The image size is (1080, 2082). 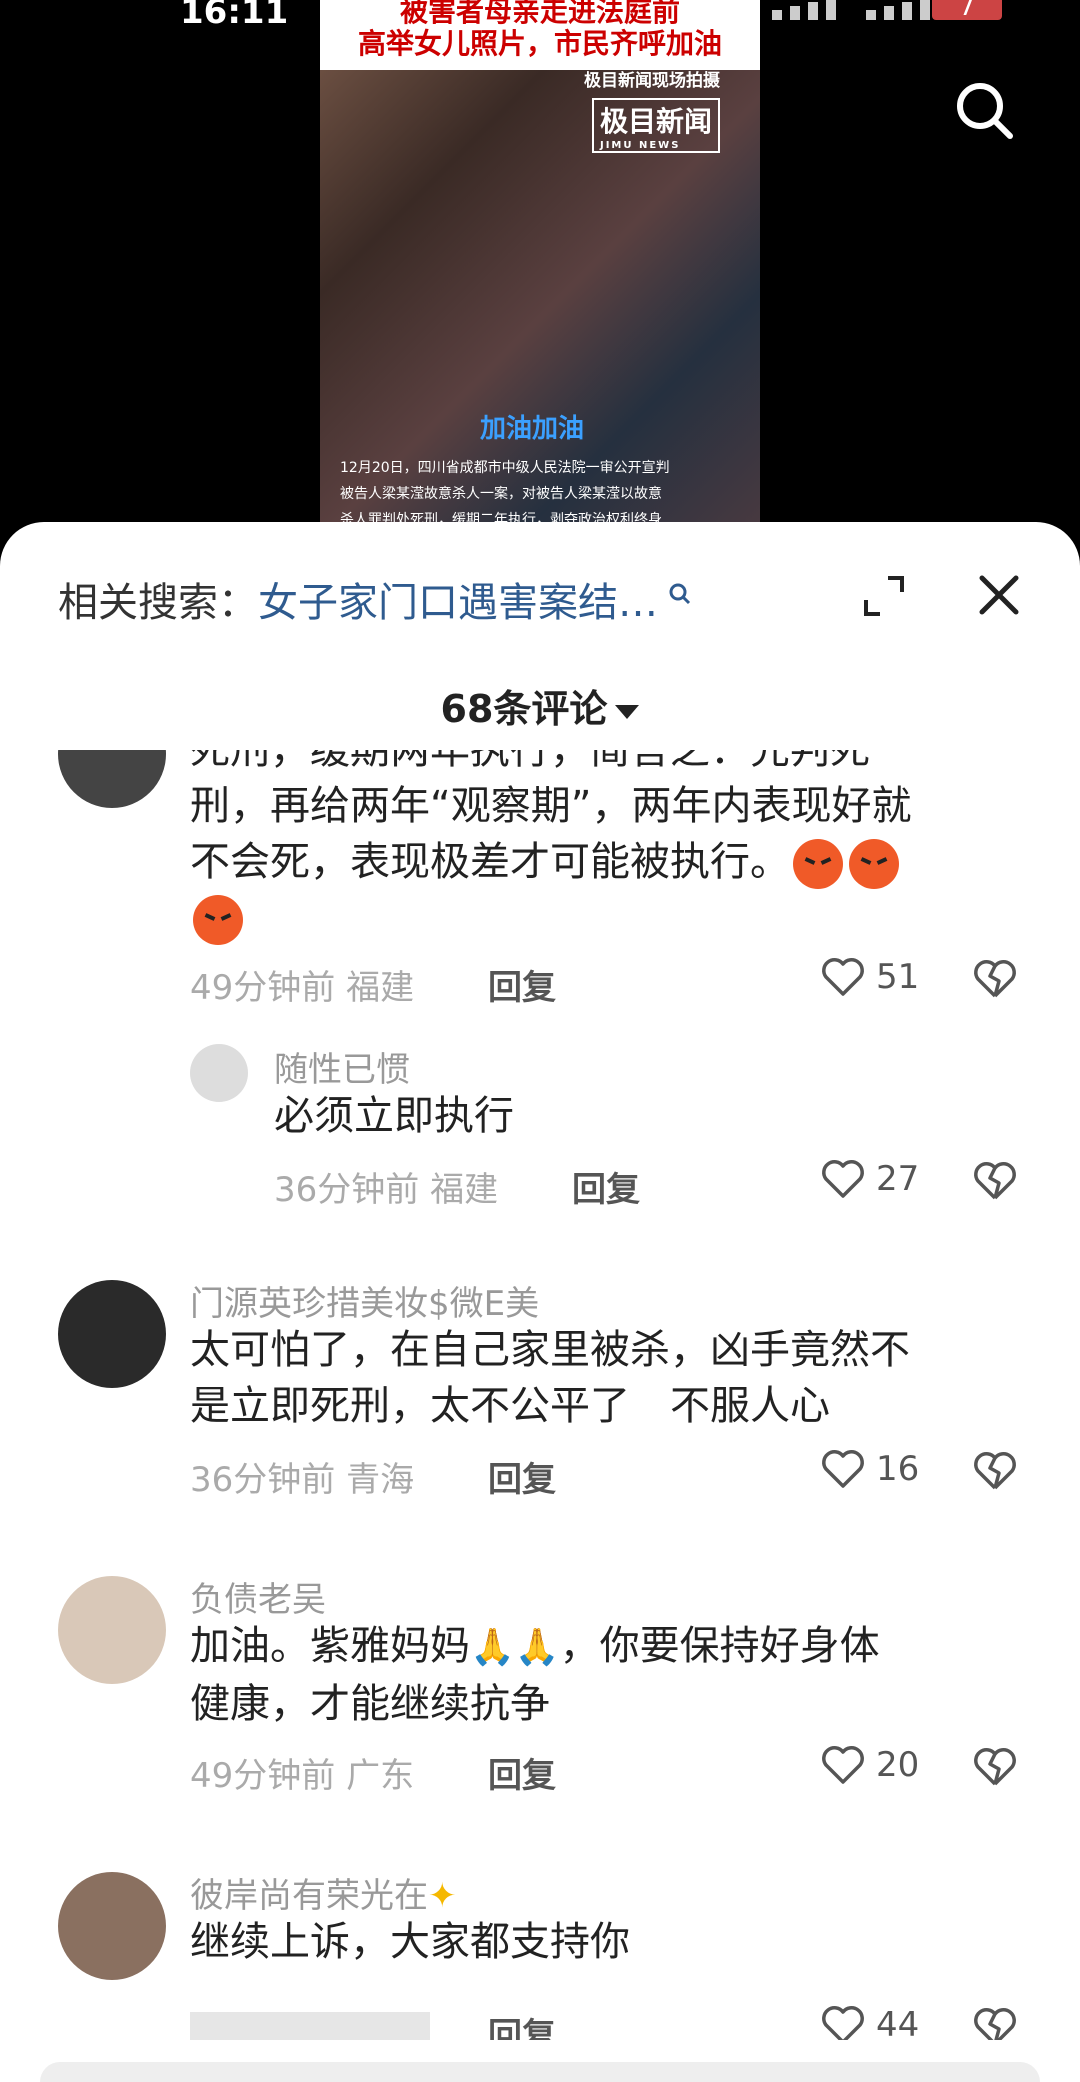 What do you see at coordinates (984, 110) in the screenshot?
I see `search-icon` at bounding box center [984, 110].